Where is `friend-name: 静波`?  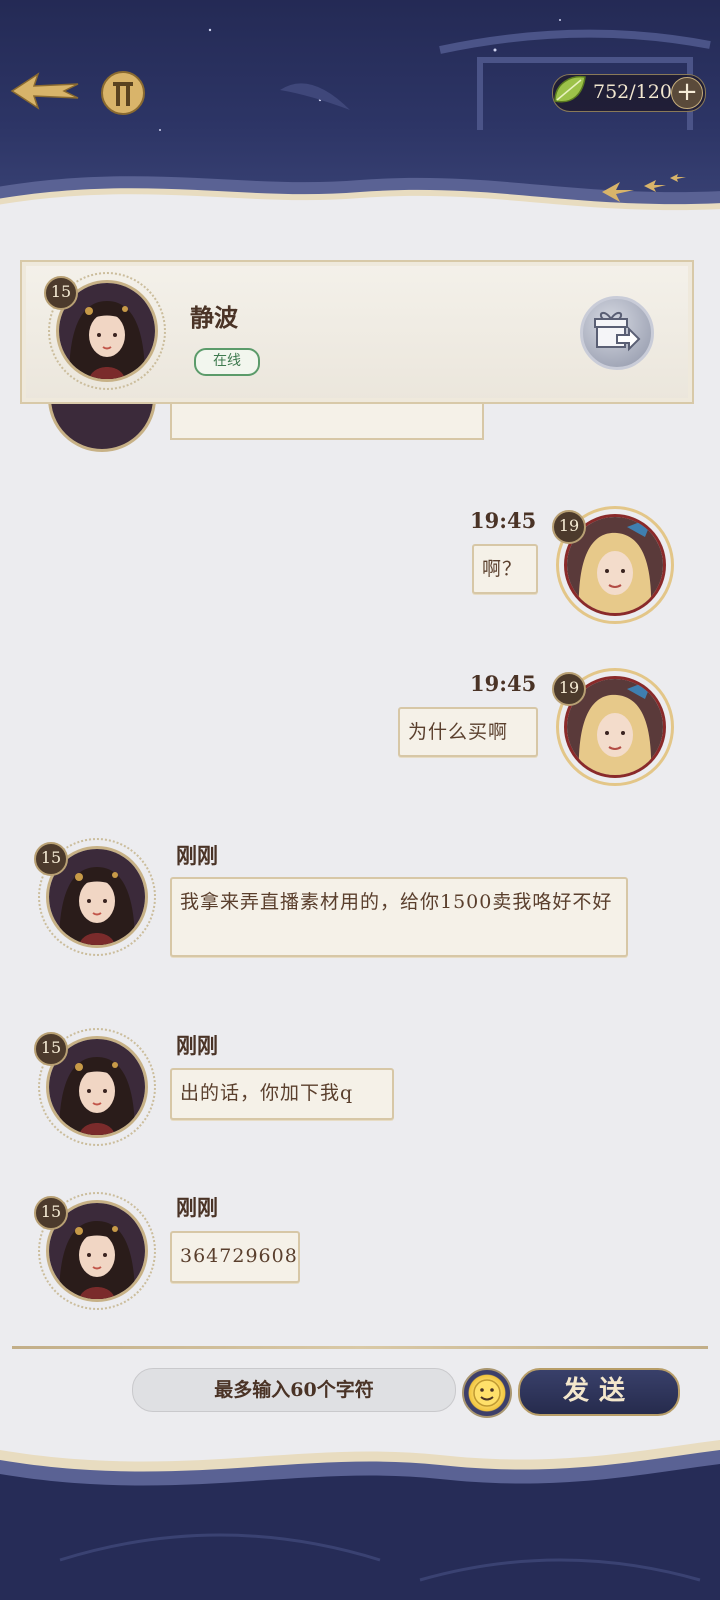 friend-name: 静波 is located at coordinates (214, 317).